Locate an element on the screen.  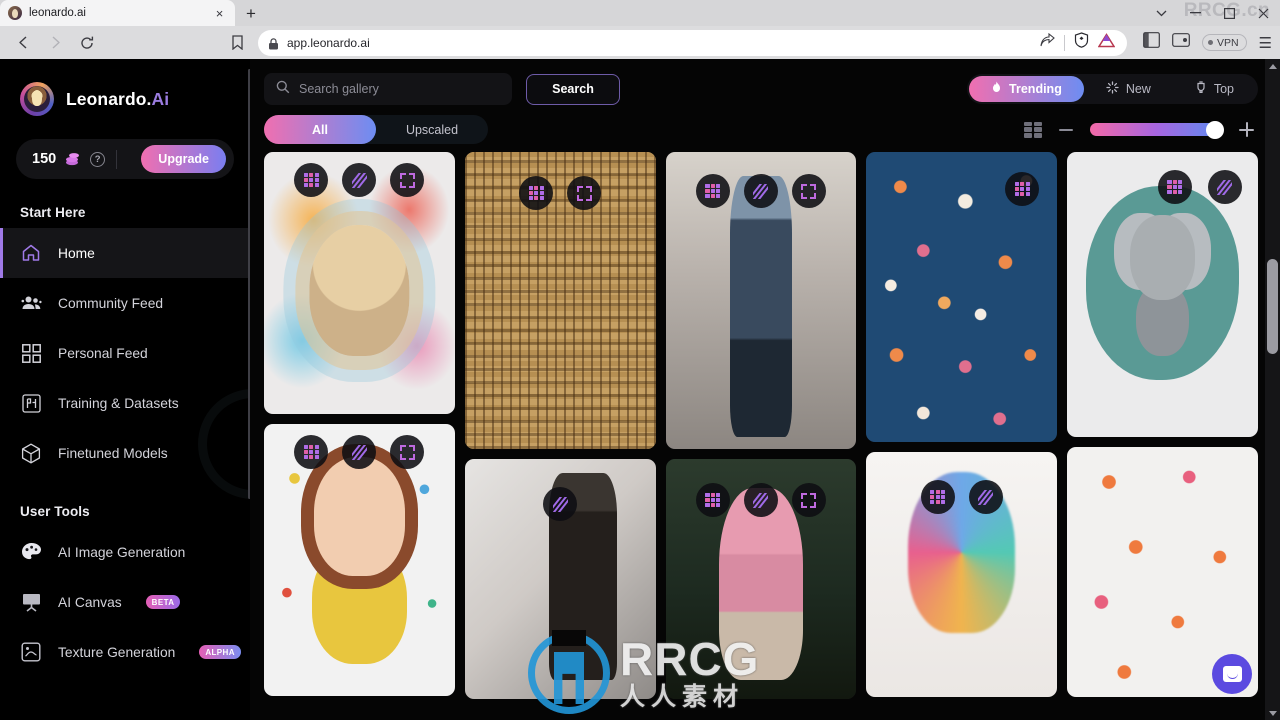
maximize-icon is located at coordinates (1229, 13).